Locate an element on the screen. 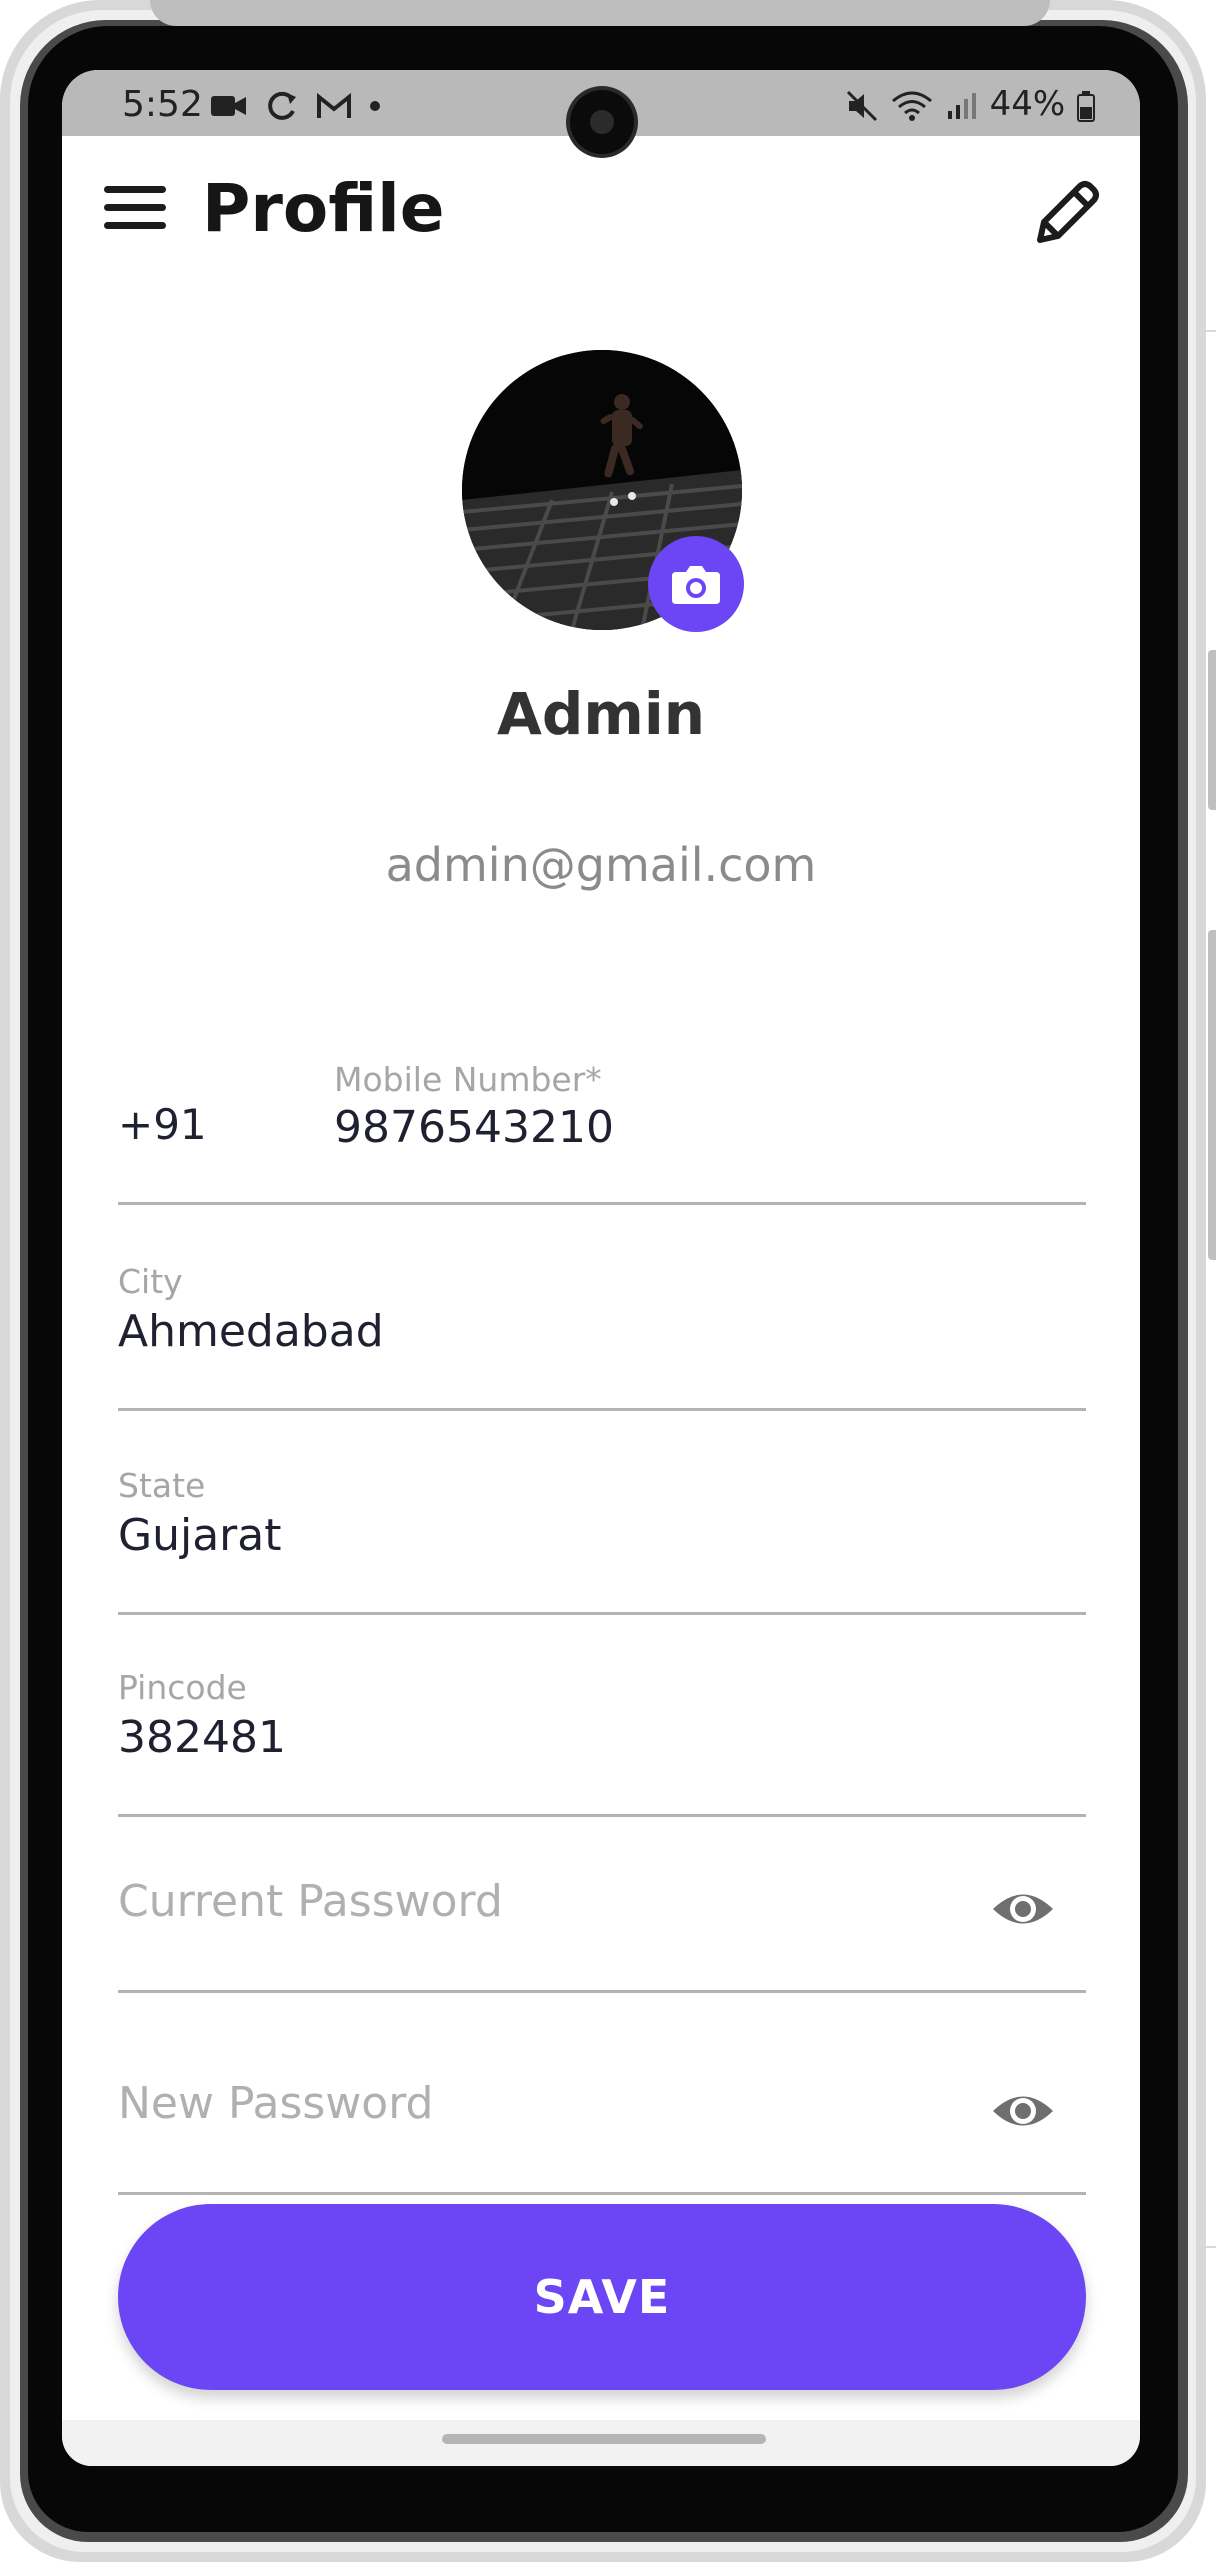 The height and width of the screenshot is (2562, 1216). power-button is located at coordinates (1212, 1095).